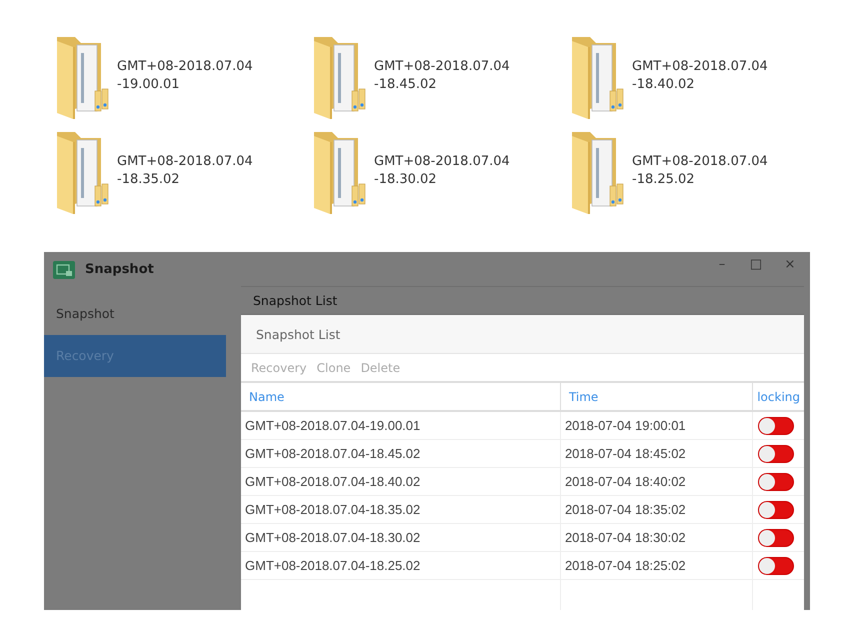 The width and height of the screenshot is (843, 637). What do you see at coordinates (295, 300) in the screenshot?
I see `content-tab: Snapshot List` at bounding box center [295, 300].